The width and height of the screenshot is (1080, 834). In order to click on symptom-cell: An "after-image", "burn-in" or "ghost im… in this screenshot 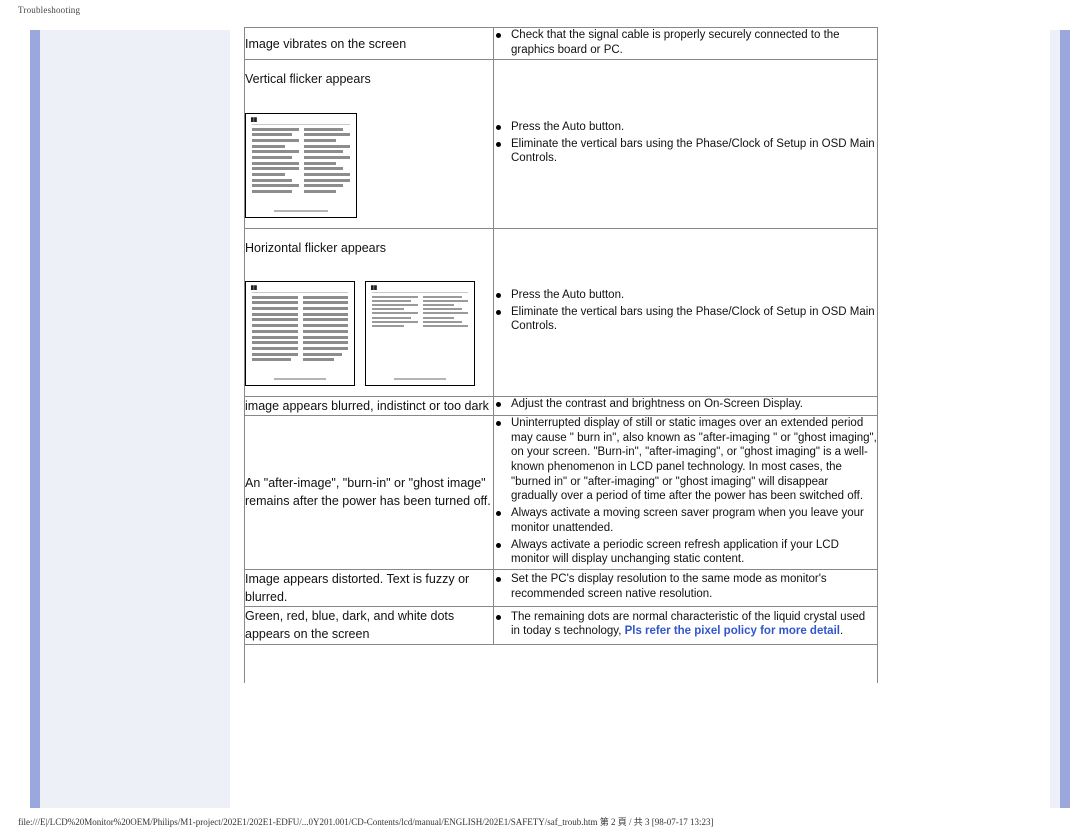, I will do `click(369, 492)`.